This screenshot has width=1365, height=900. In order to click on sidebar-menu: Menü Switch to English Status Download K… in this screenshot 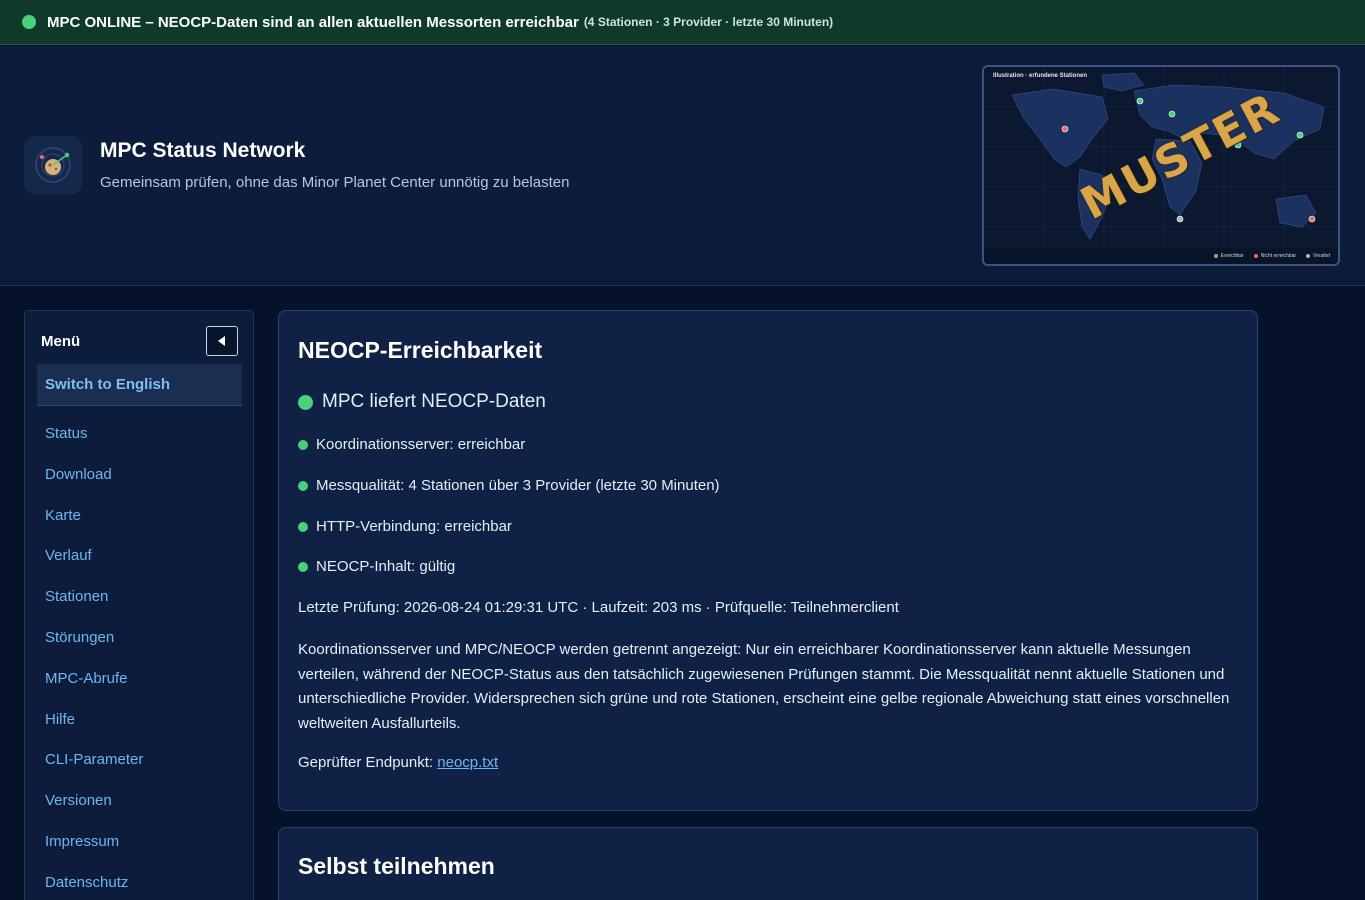, I will do `click(139, 605)`.